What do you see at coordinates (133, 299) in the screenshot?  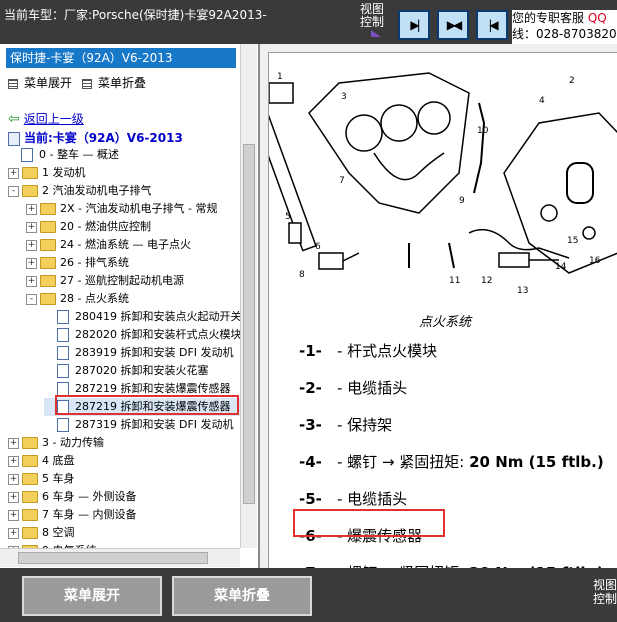 I see `tree-item: - 28 - 点火系统` at bounding box center [133, 299].